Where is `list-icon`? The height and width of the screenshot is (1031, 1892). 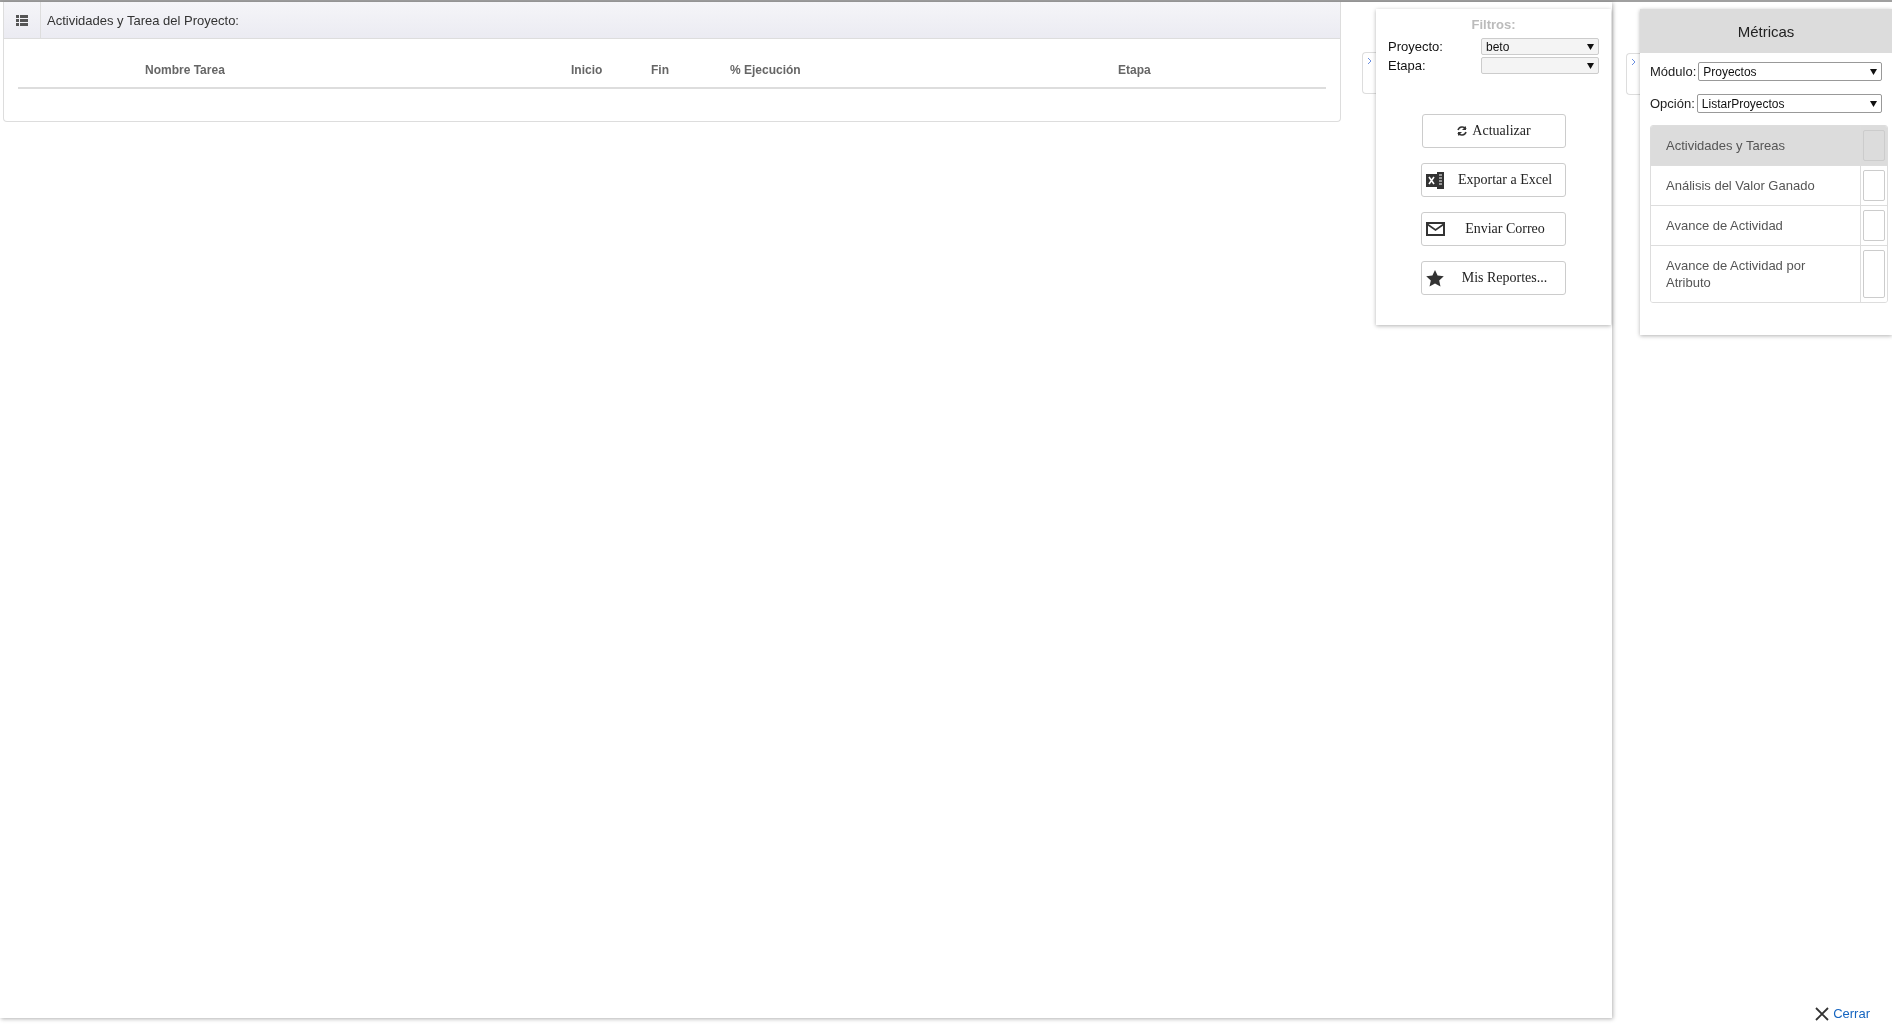
list-icon is located at coordinates (22, 20).